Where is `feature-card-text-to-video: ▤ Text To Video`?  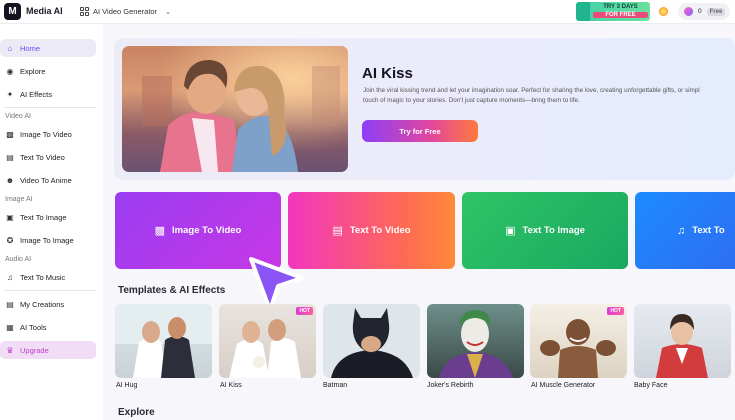
feature-card-text-to-video: ▤ Text To Video is located at coordinates (371, 230).